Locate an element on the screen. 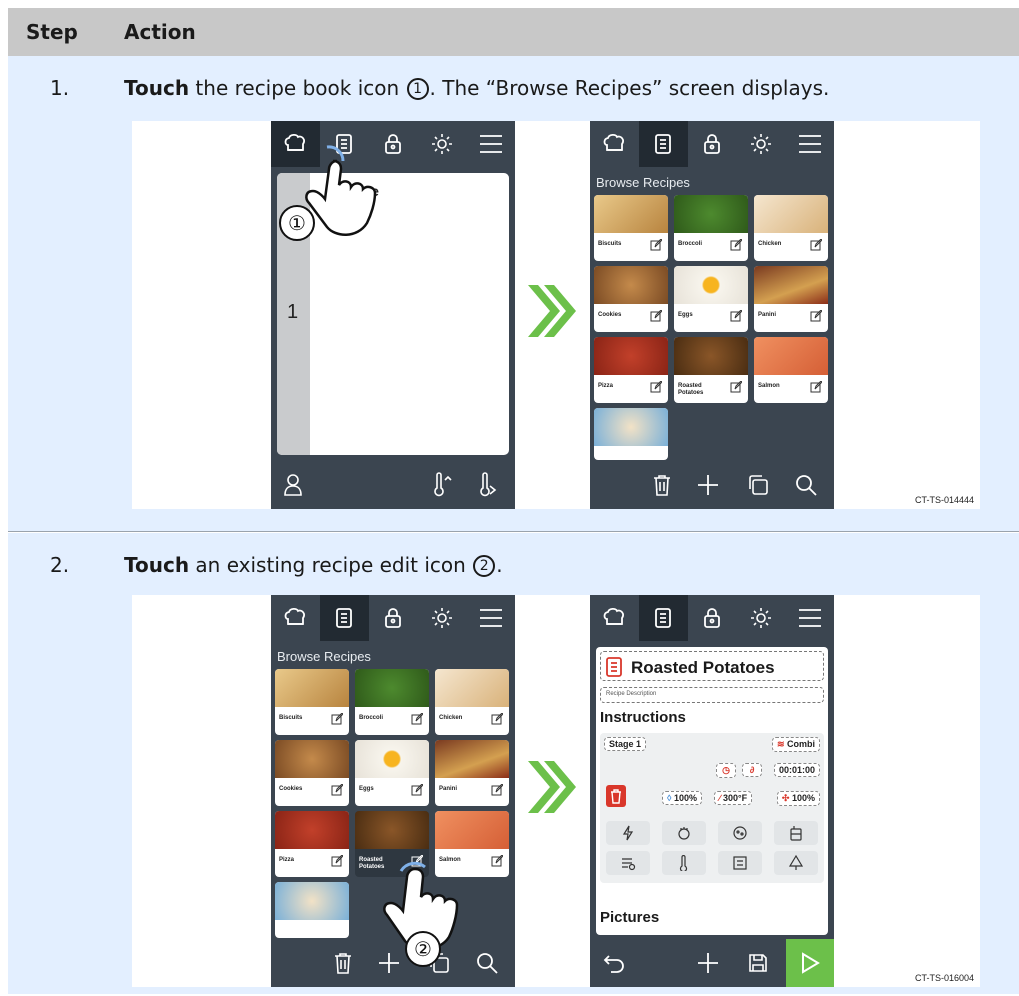  user-icon is located at coordinates (293, 485).